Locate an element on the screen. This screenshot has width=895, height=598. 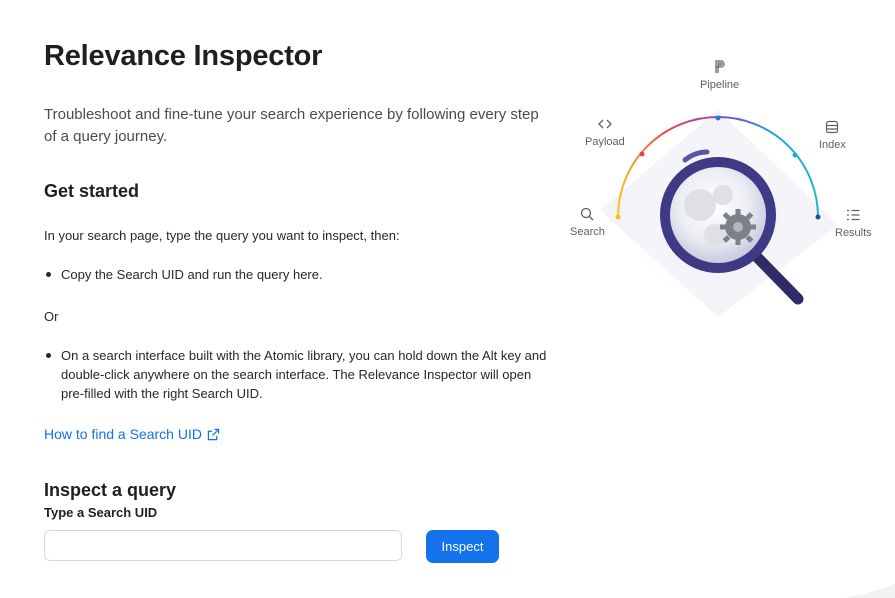
step-pipeline: Pipeline is located at coordinates (719, 75).